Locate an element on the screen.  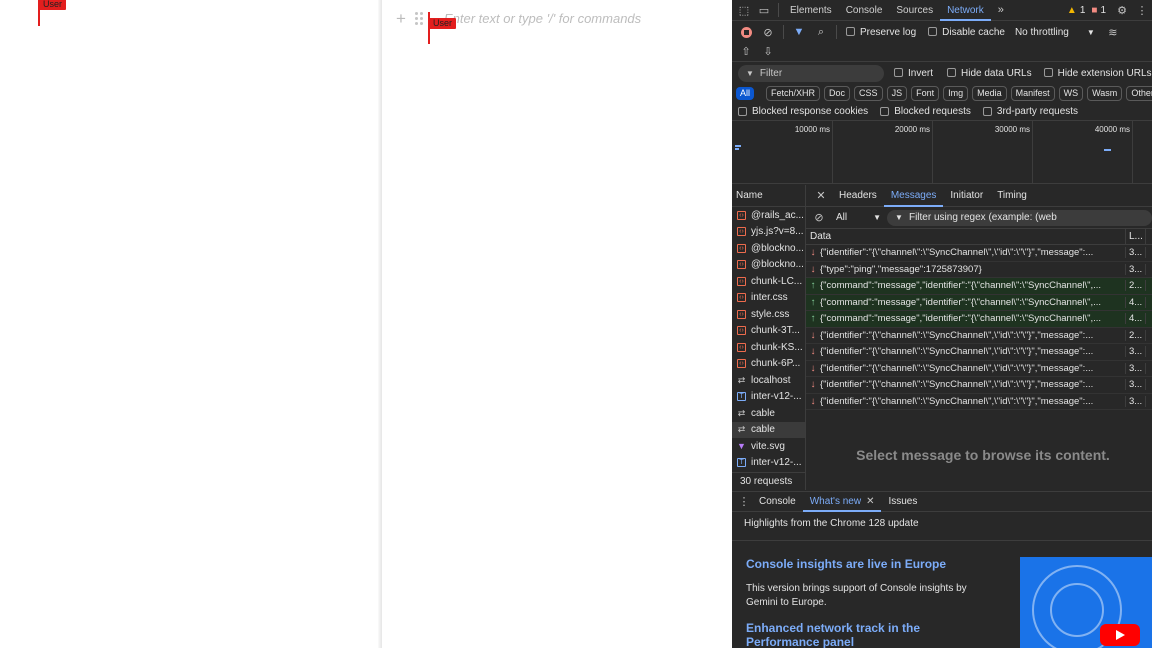
record-stop-icon is located at coordinates (746, 32).